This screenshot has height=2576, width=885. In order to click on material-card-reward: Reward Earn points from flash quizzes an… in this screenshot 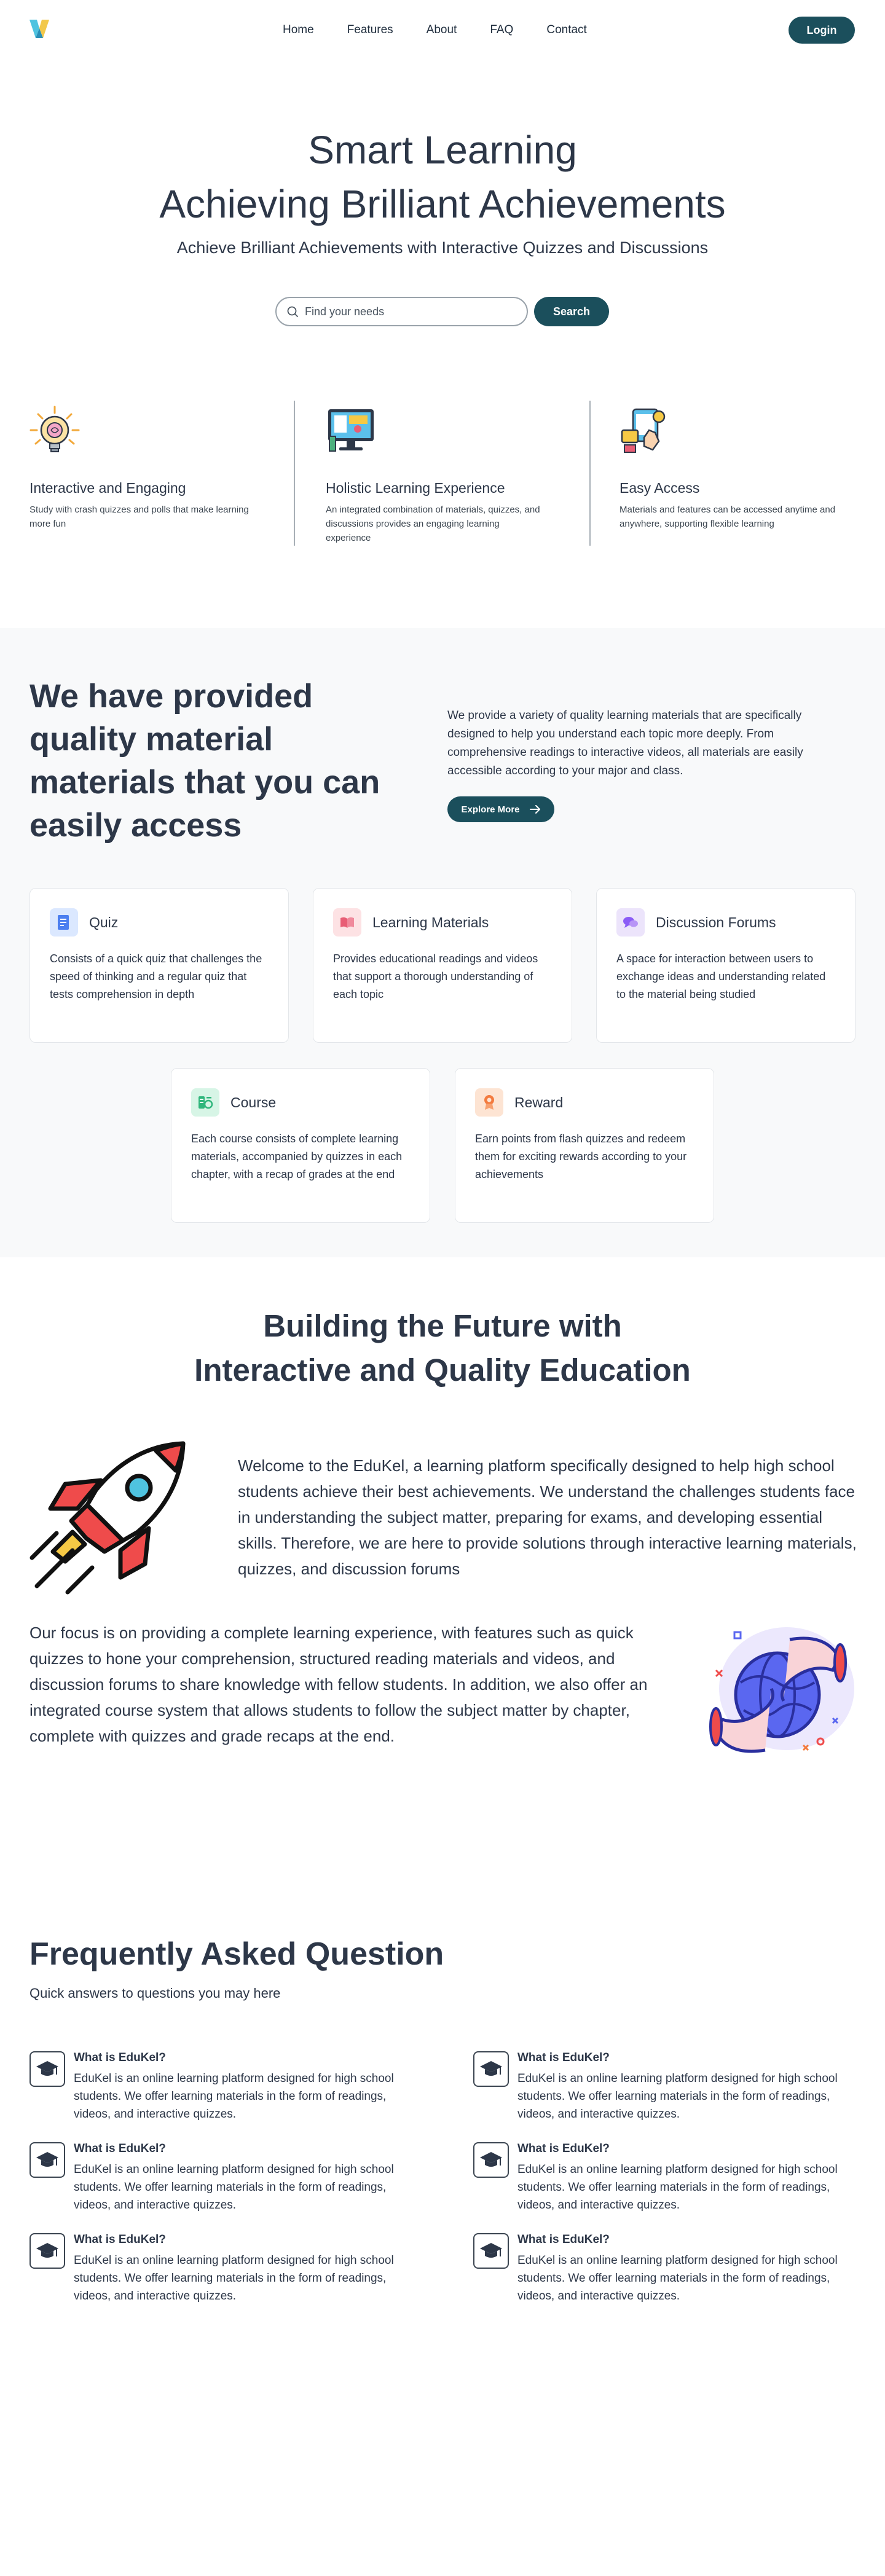, I will do `click(584, 1145)`.